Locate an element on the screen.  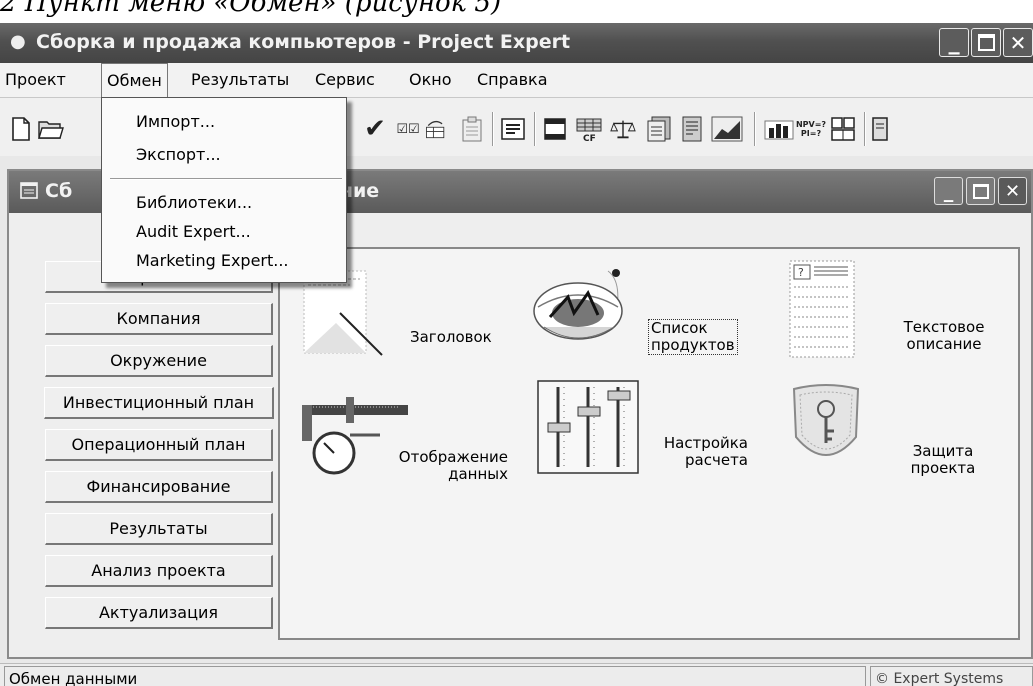
minimize-button: ▁ is located at coordinates (954, 42).